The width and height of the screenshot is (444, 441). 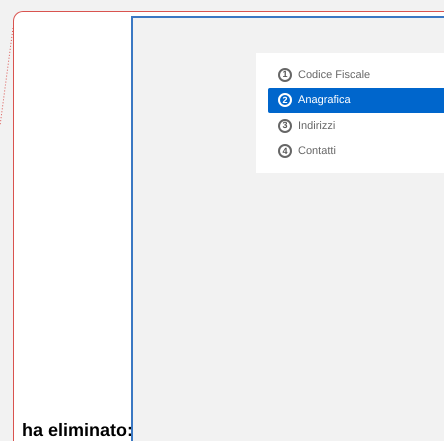 What do you see at coordinates (324, 100) in the screenshot?
I see `step-label: Anagrafica` at bounding box center [324, 100].